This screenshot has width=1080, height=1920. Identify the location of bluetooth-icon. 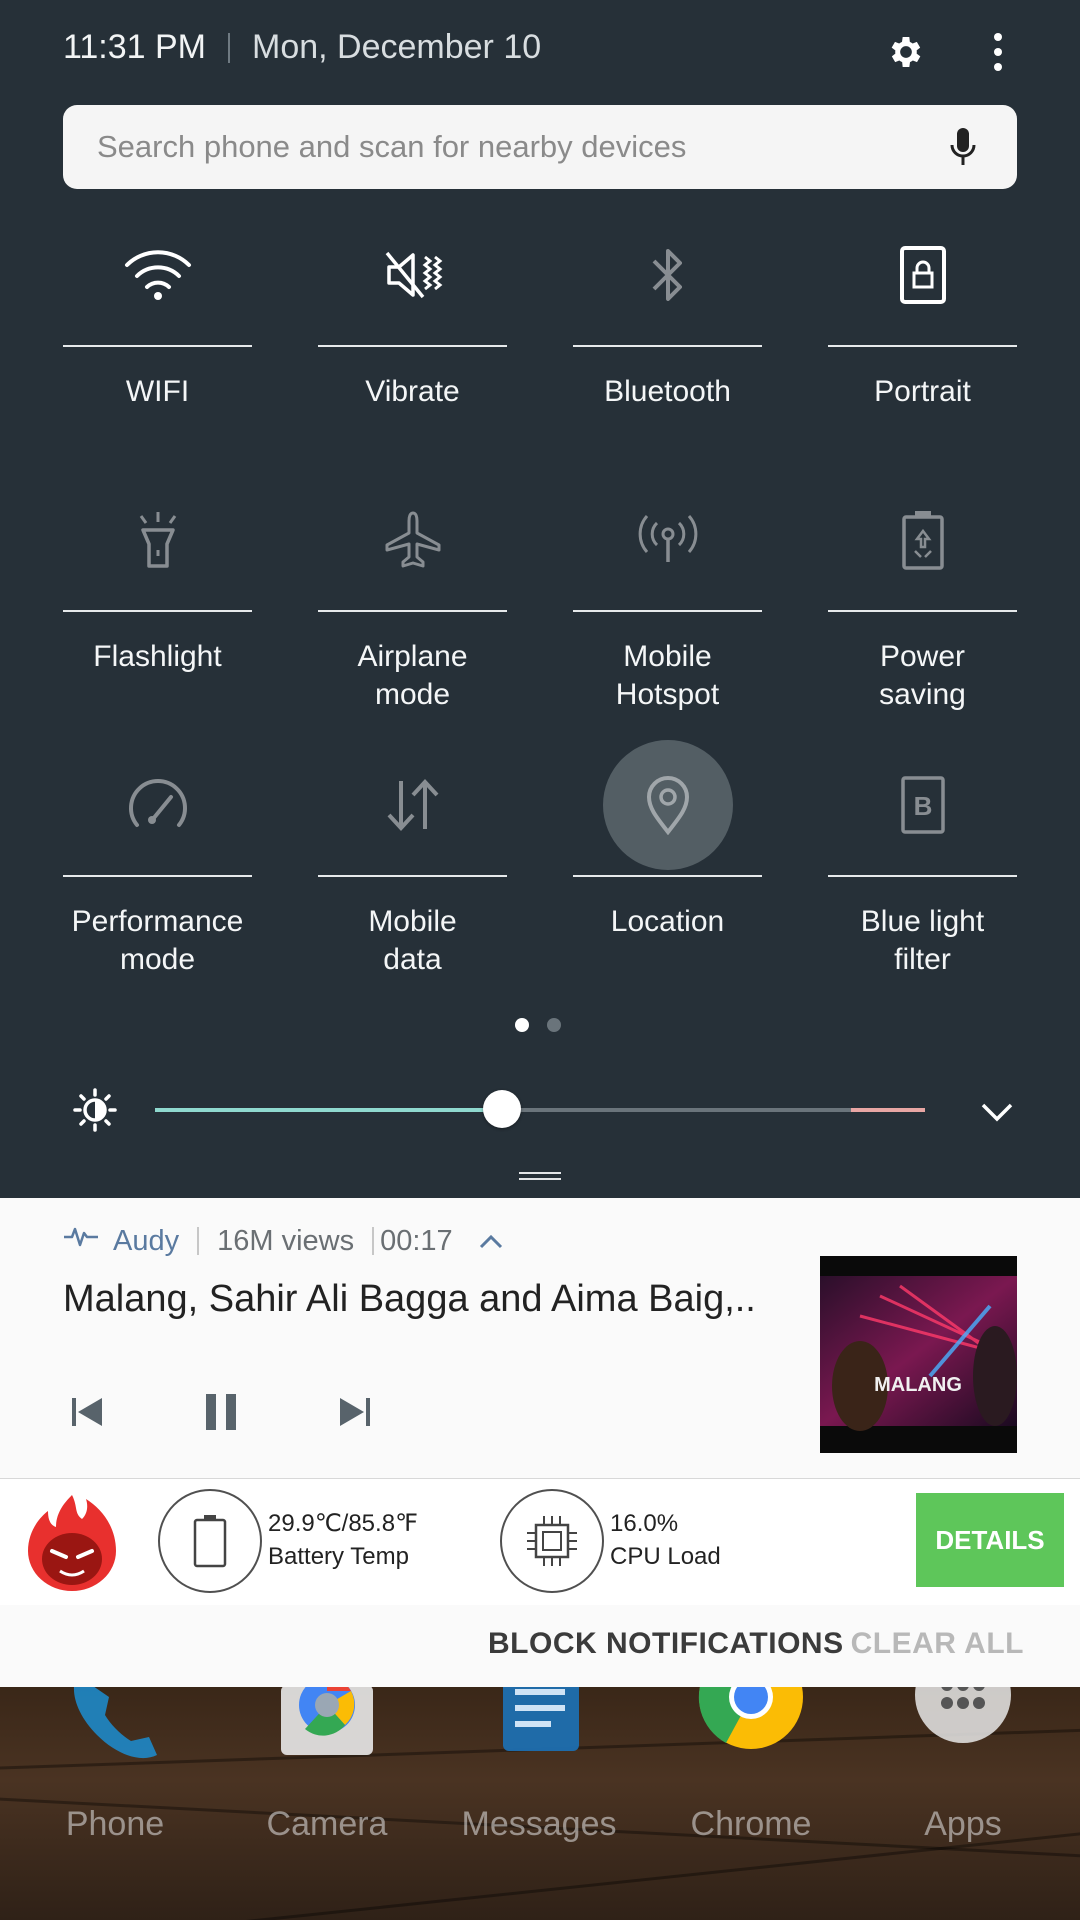
(668, 275).